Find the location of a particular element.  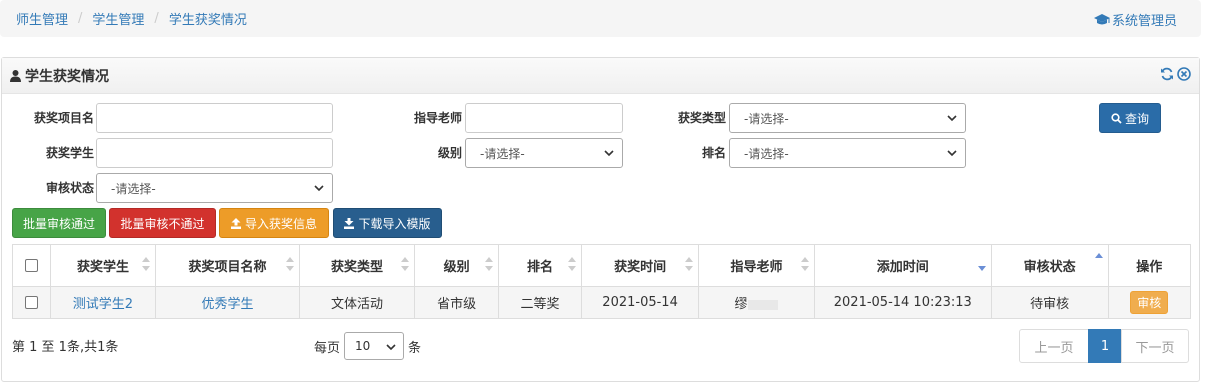

header-award-student: 获奖学生 is located at coordinates (103, 265).